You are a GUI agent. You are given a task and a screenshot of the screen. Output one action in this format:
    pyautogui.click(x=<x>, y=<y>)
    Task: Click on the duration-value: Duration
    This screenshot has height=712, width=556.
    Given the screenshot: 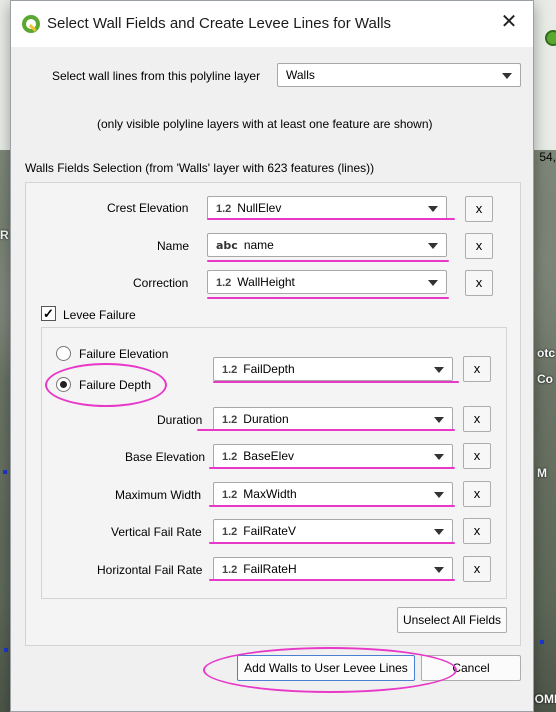 What is the action you would take?
    pyautogui.click(x=266, y=419)
    